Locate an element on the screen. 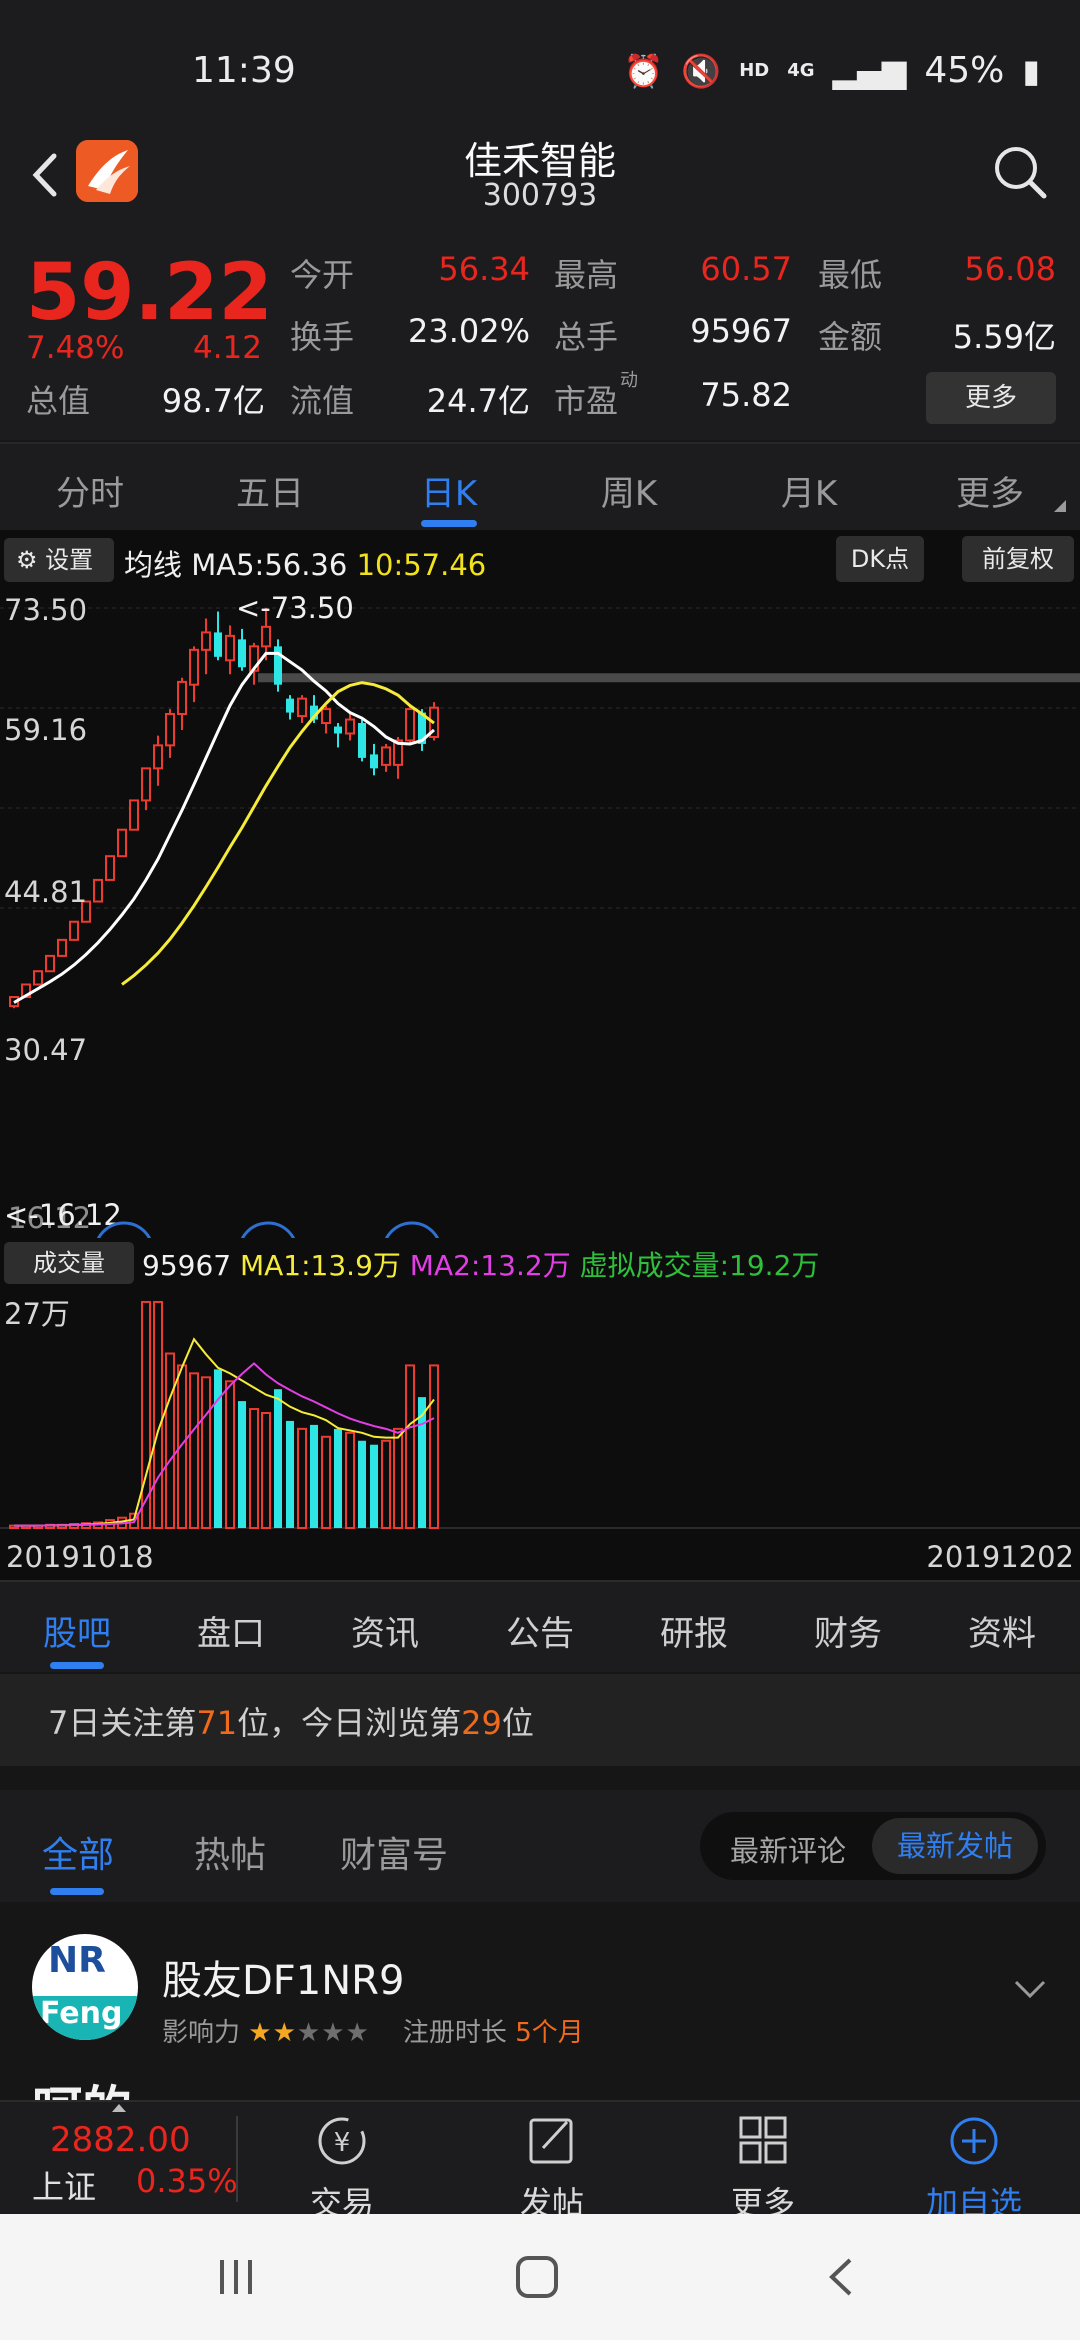  forum-sub-tabs: 全部 热帖 财富号 最新评论 最新发帖 is located at coordinates (540, 1846).